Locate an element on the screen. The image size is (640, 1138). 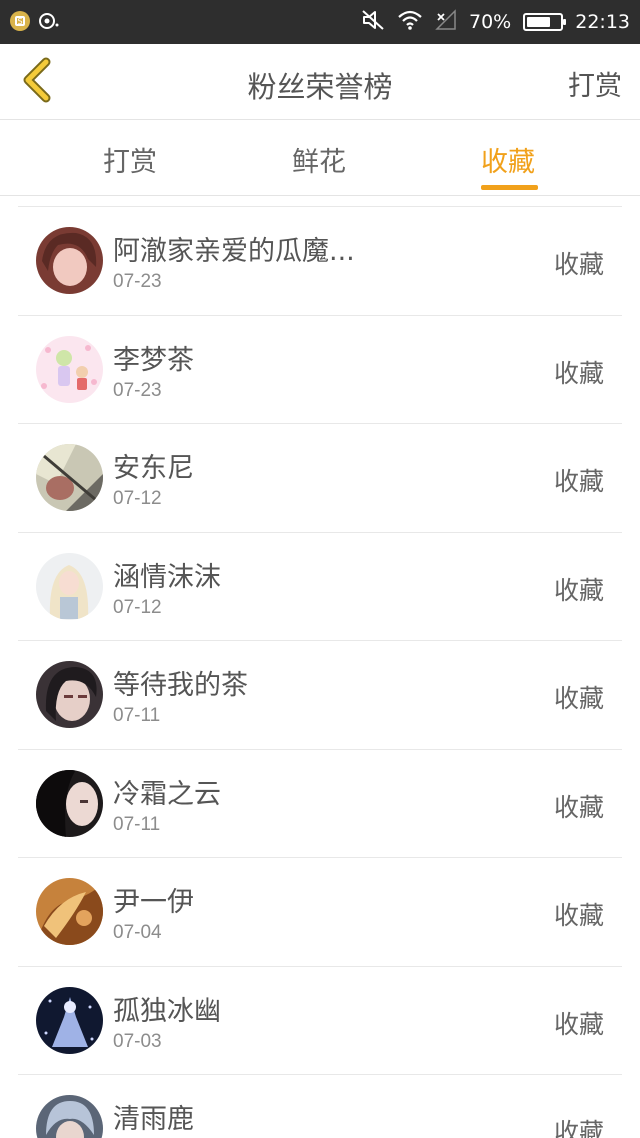
clock: 22:13 is located at coordinates (602, 22).